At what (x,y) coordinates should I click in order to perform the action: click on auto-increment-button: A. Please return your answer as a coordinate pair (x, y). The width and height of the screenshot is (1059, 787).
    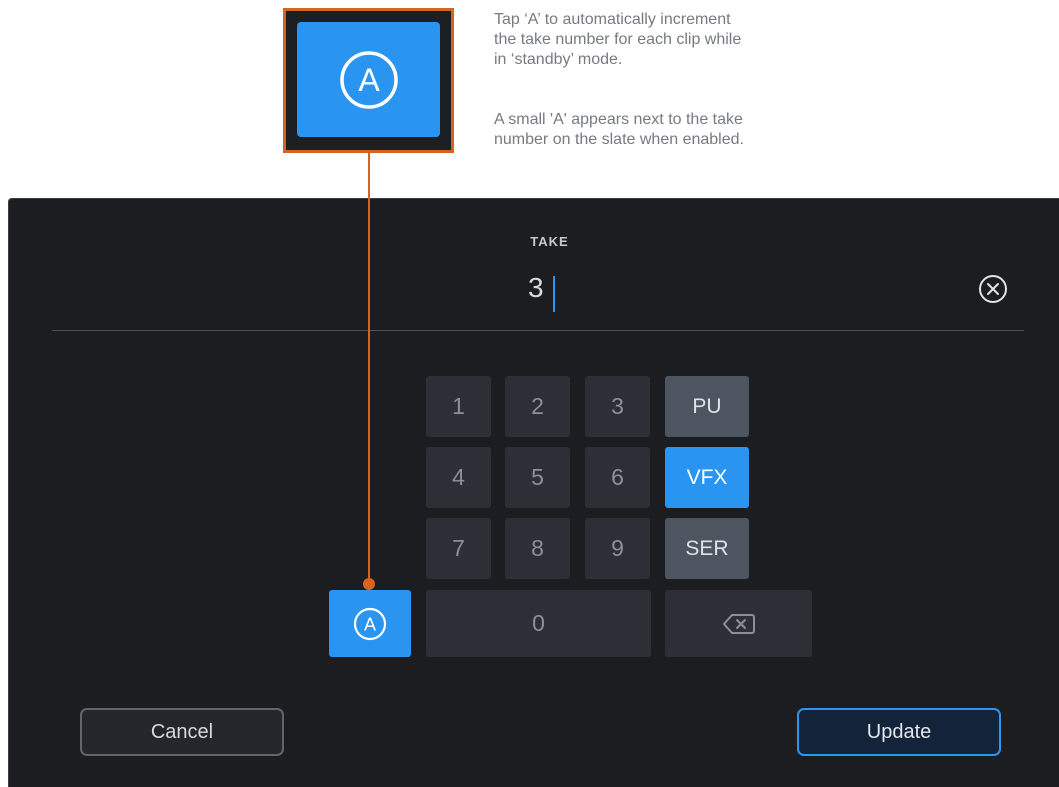
    Looking at the image, I should click on (370, 623).